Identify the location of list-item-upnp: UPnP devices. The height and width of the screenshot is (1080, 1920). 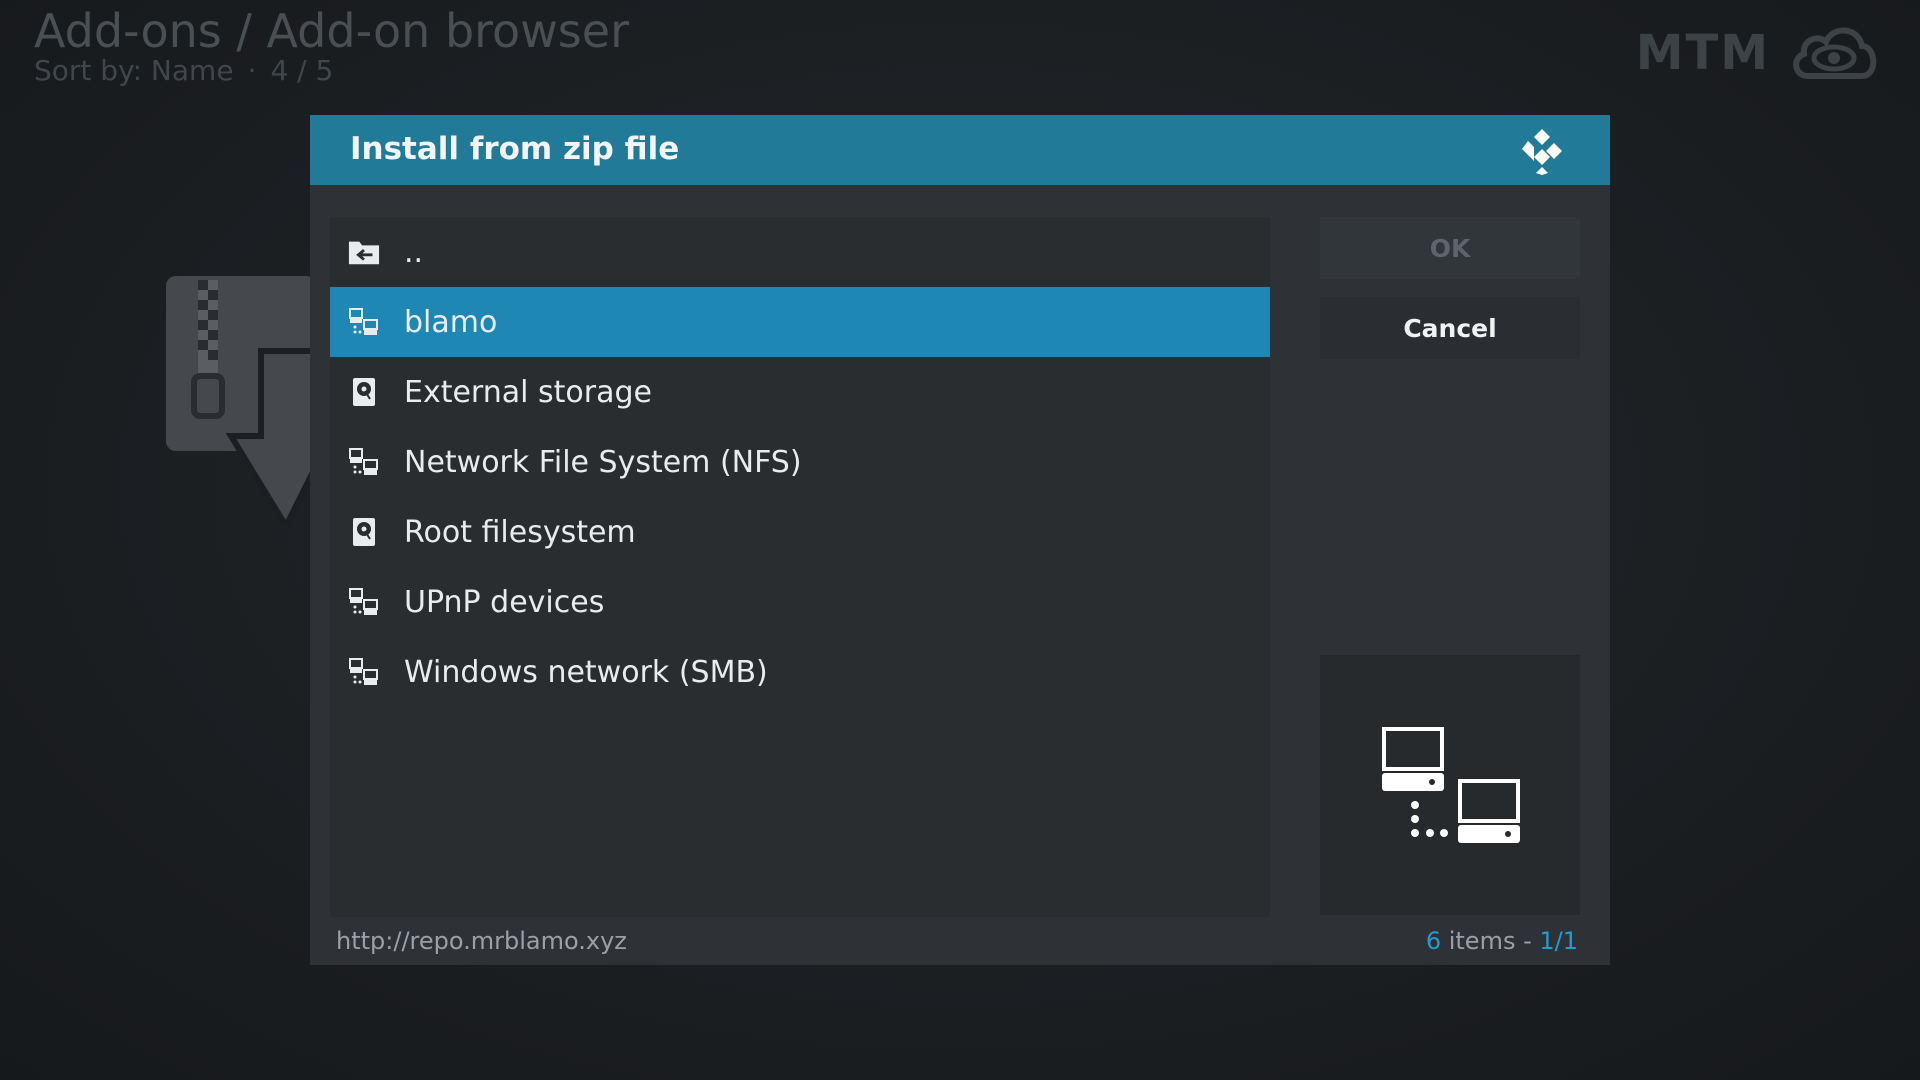
(800, 602).